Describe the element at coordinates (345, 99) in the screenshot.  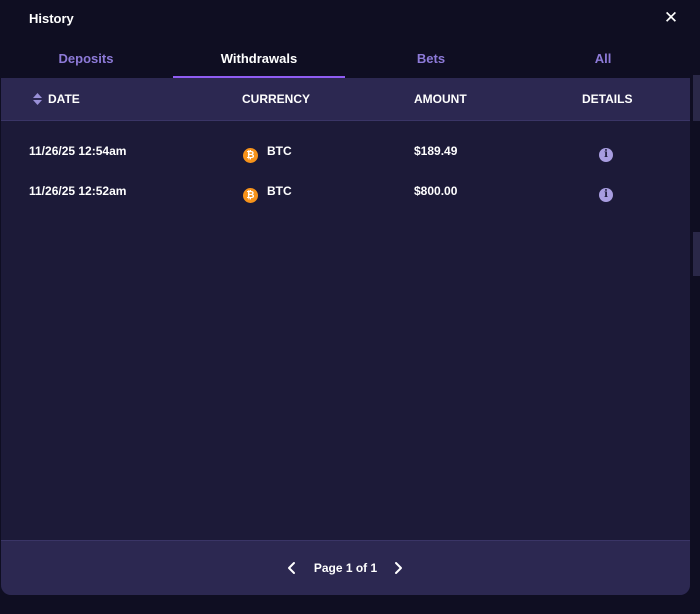
I see `table-header: DATE CURRENCY AMOUNT DETAILS` at that location.